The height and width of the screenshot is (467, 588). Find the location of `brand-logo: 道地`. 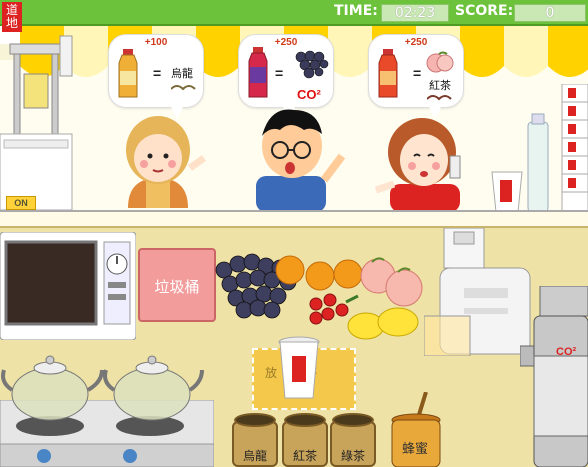

brand-logo: 道地 is located at coordinates (12, 17).